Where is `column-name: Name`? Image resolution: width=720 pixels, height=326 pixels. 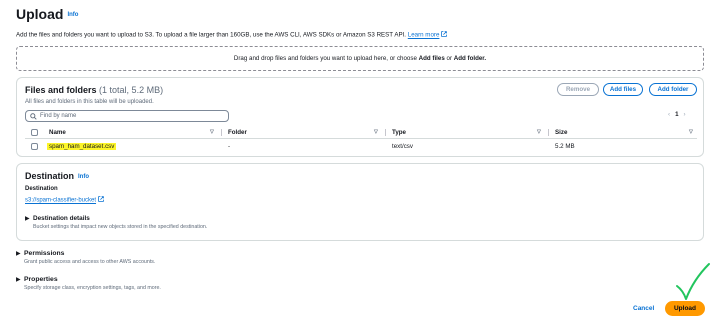 column-name: Name is located at coordinates (57, 132).